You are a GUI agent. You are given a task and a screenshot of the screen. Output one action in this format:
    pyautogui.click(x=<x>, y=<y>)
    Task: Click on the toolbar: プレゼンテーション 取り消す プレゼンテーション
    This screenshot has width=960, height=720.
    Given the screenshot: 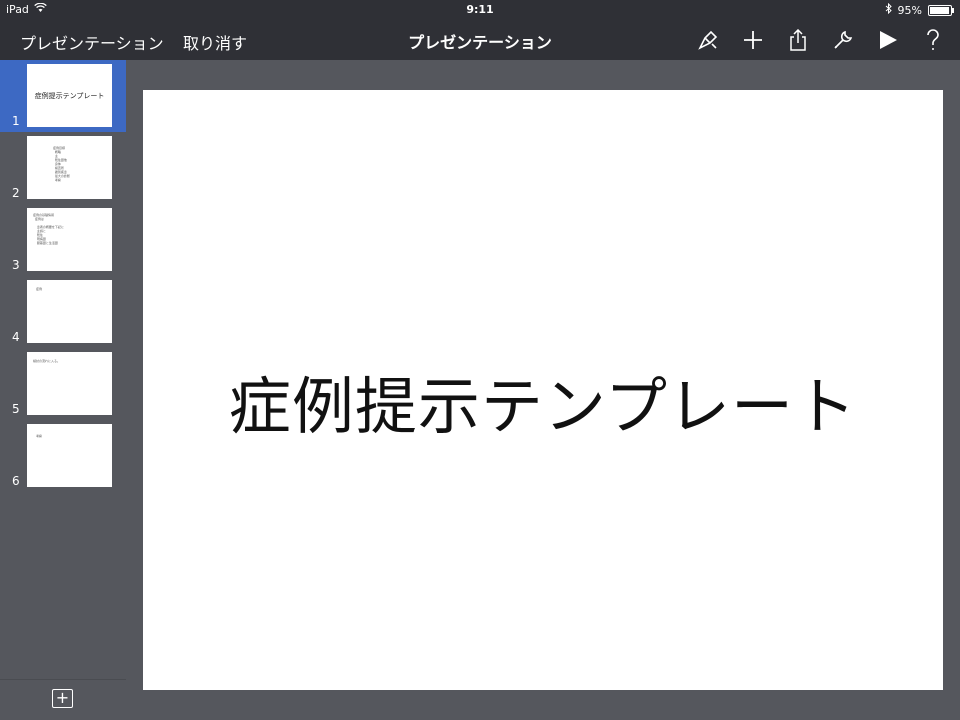 What is the action you would take?
    pyautogui.click(x=480, y=40)
    